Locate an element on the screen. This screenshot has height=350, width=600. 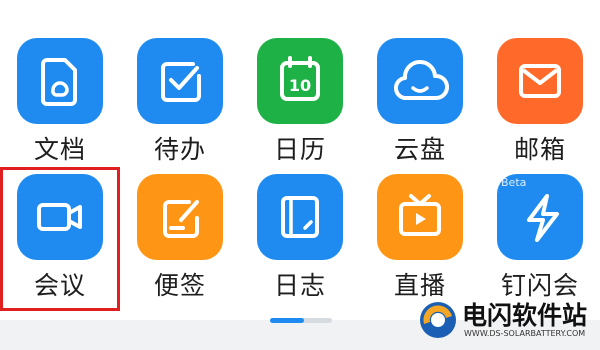
calendar-icon: 10 is located at coordinates (300, 81).